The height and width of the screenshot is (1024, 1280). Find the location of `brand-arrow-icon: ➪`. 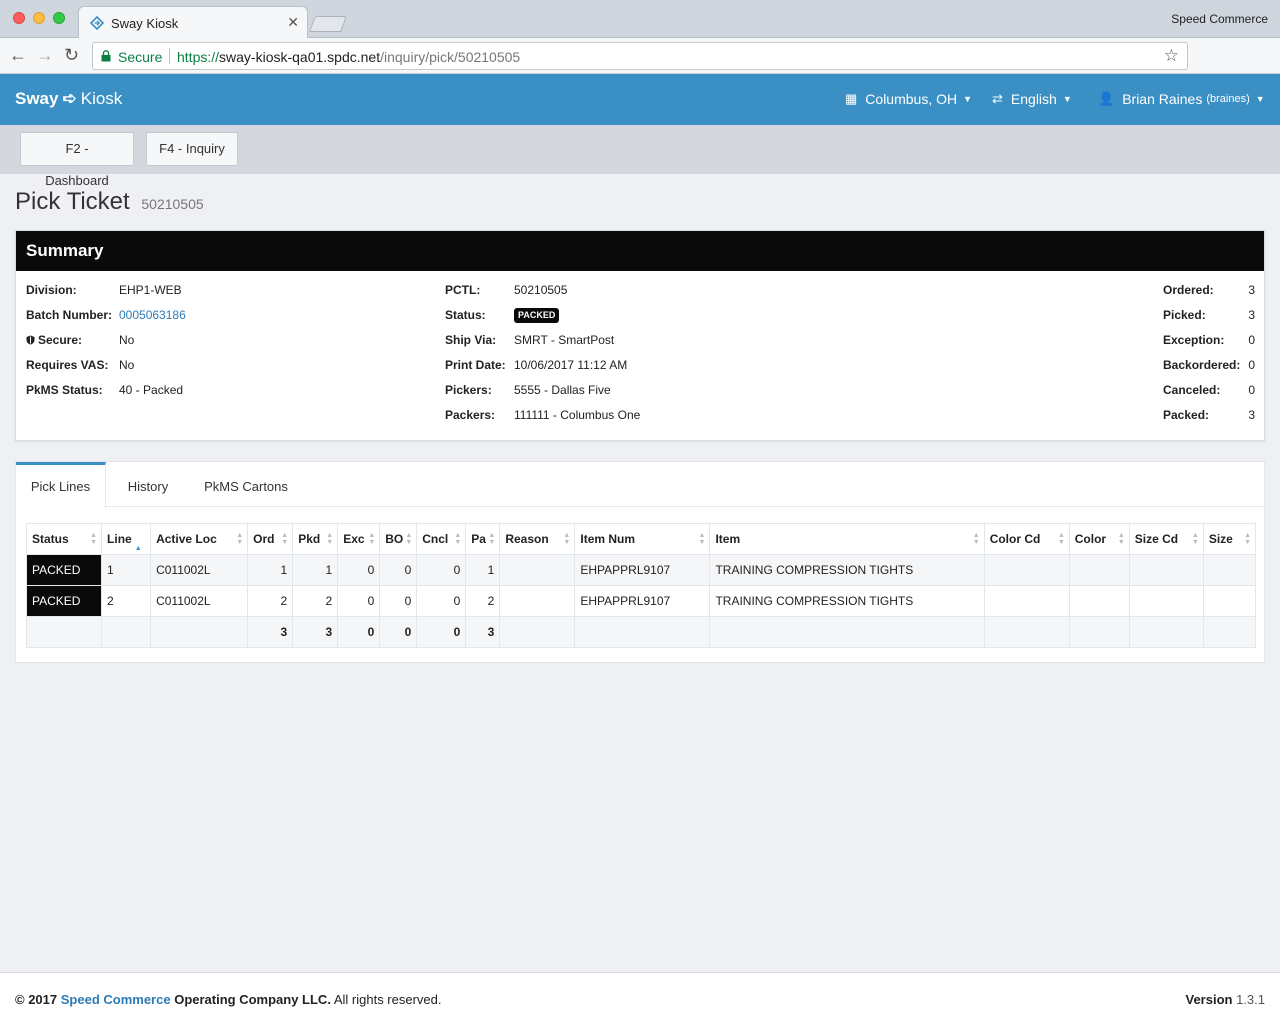

brand-arrow-icon: ➪ is located at coordinates (69, 98).